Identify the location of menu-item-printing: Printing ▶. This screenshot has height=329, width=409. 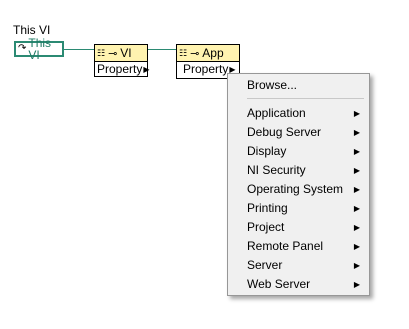
(298, 208).